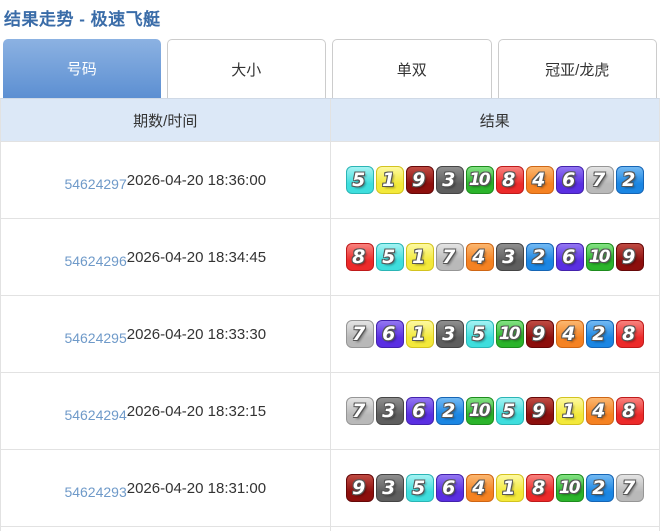 The height and width of the screenshot is (531, 660). What do you see at coordinates (196, 257) in the screenshot?
I see `draw-time: 2026-04-20 18:34:45` at bounding box center [196, 257].